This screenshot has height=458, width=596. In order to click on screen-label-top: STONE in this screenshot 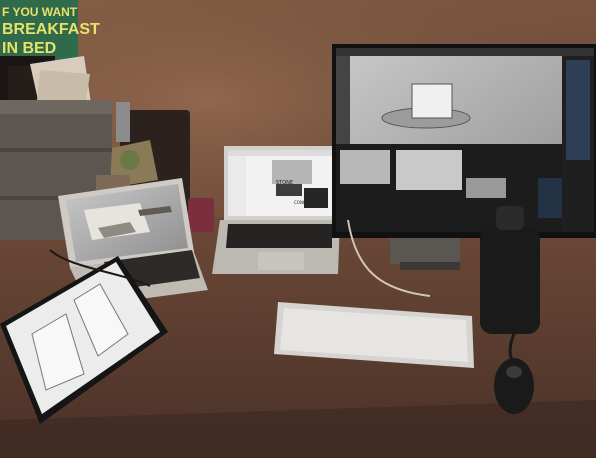, I will do `click(284, 183)`.